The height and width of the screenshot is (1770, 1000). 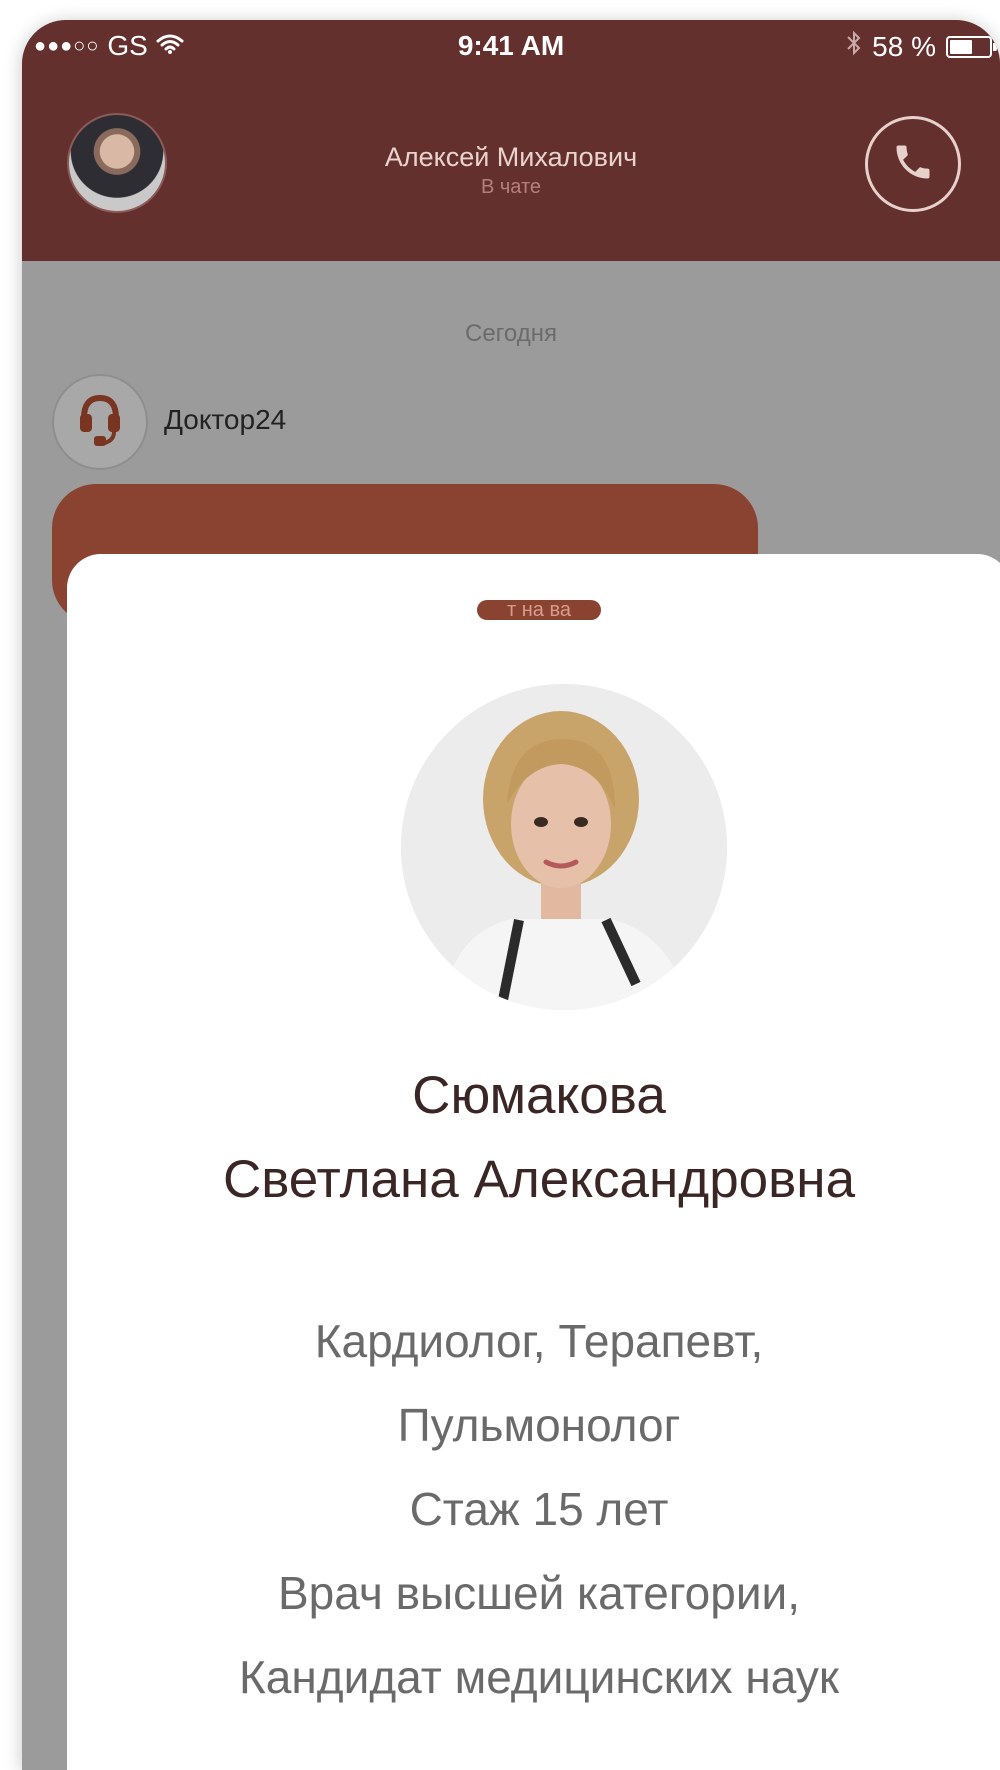 What do you see at coordinates (539, 1509) in the screenshot?
I see `doctor-info-line: Стаж 15 лет` at bounding box center [539, 1509].